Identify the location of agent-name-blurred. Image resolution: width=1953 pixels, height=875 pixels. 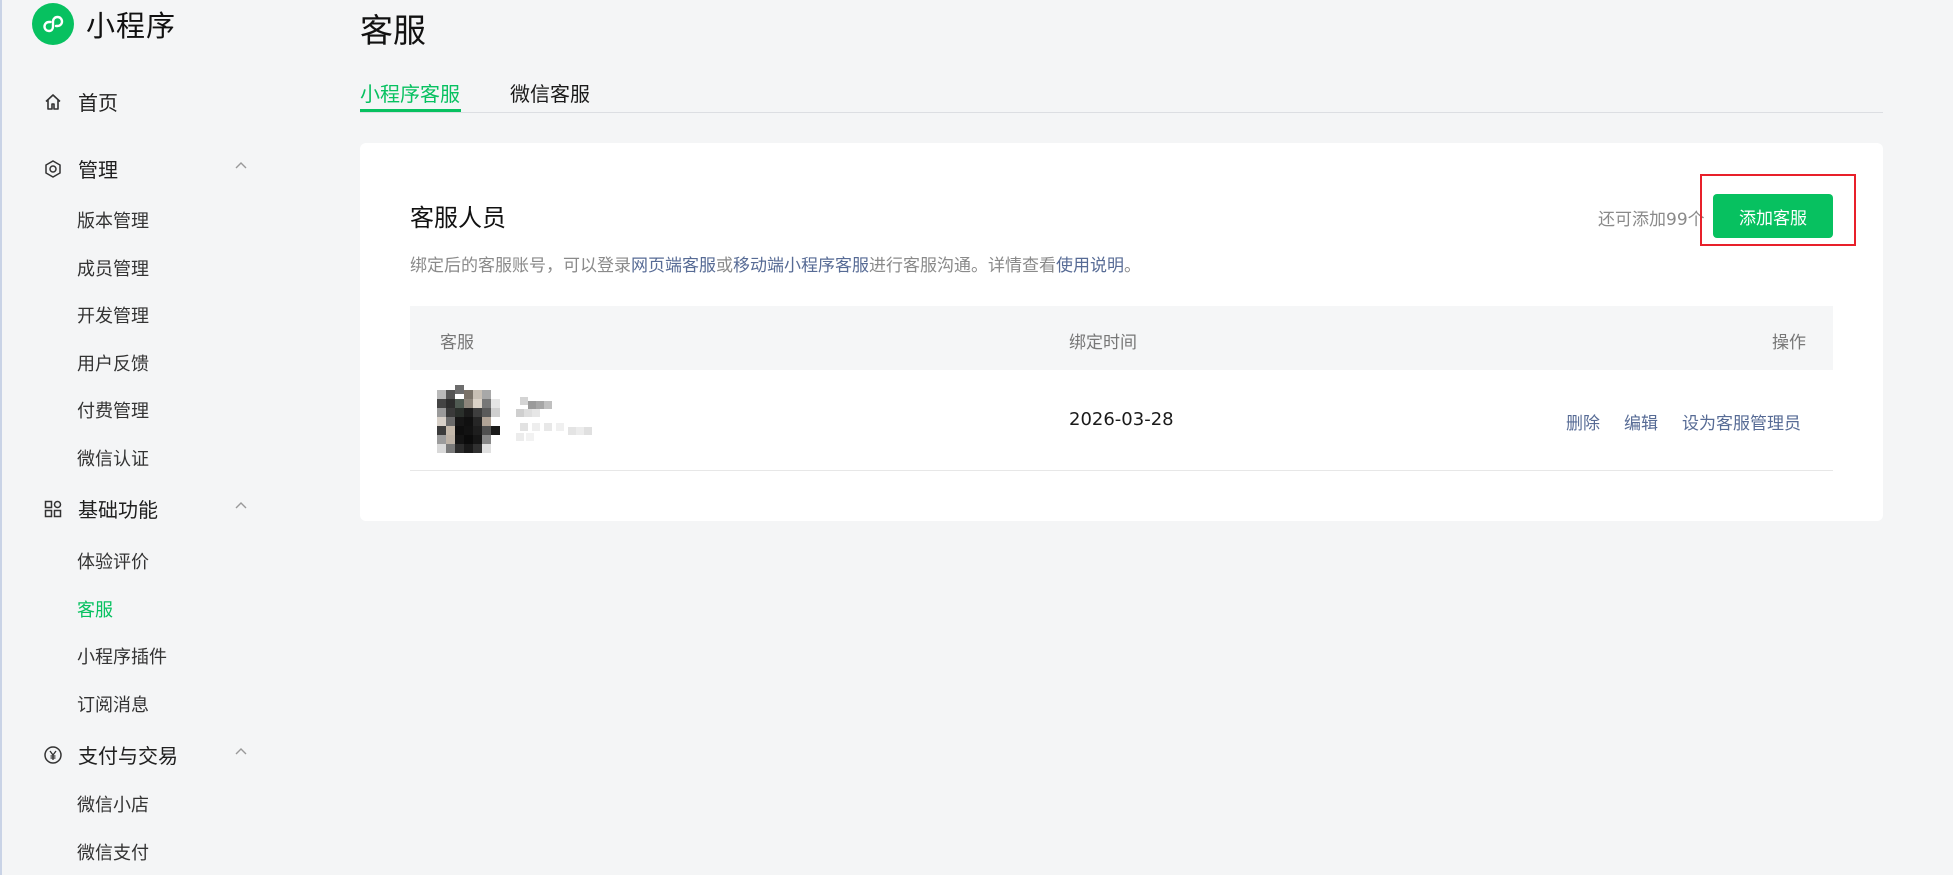
(554, 419).